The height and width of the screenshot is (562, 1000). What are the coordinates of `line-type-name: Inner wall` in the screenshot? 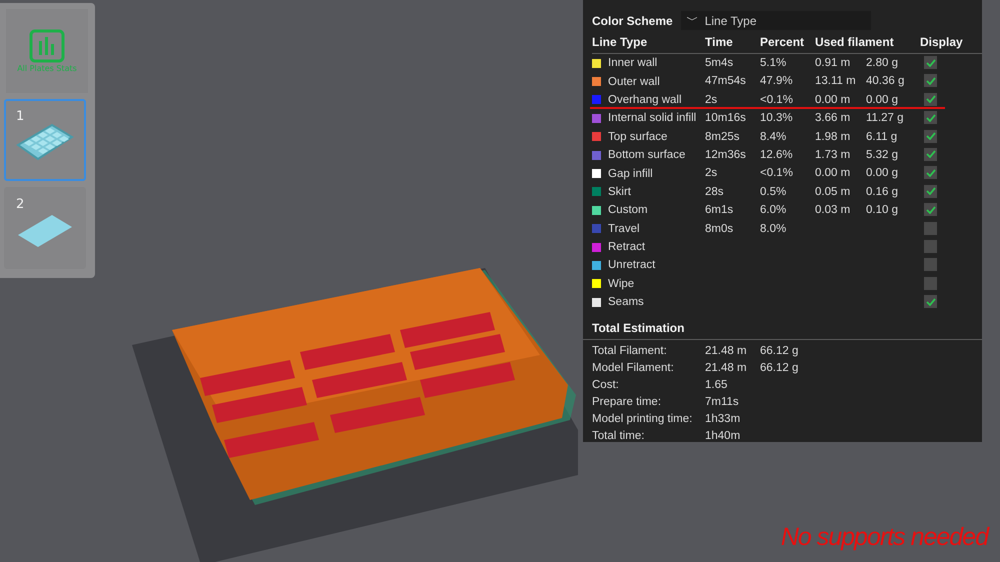 It's located at (648, 63).